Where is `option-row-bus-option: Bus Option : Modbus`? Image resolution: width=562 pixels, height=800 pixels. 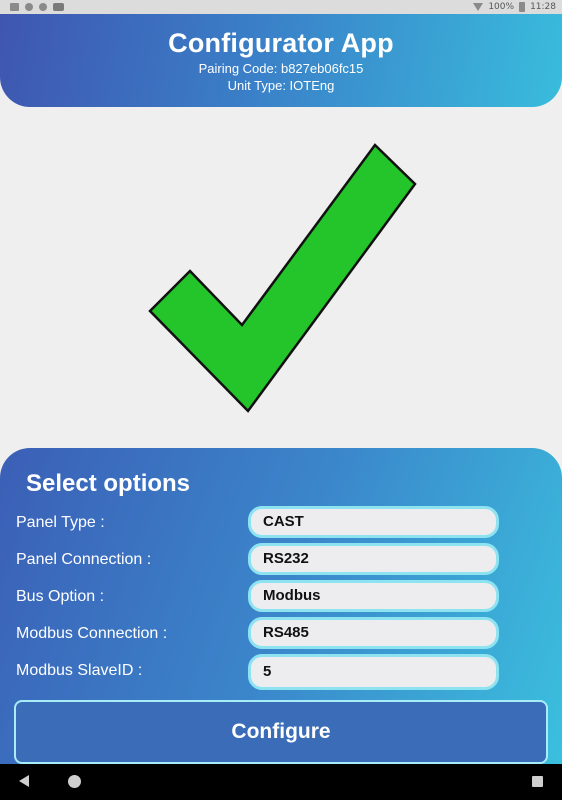 option-row-bus-option: Bus Option : Modbus is located at coordinates (281, 597).